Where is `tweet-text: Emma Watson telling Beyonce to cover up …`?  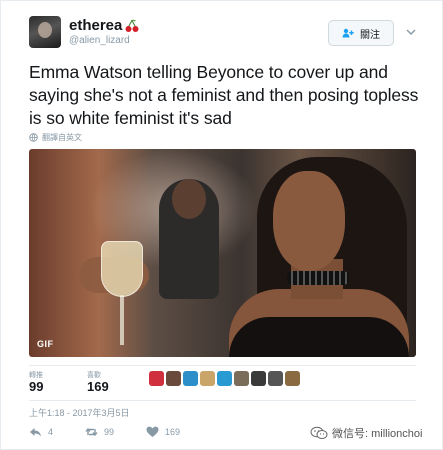 tweet-text: Emma Watson telling Beyonce to cover up … is located at coordinates (224, 95).